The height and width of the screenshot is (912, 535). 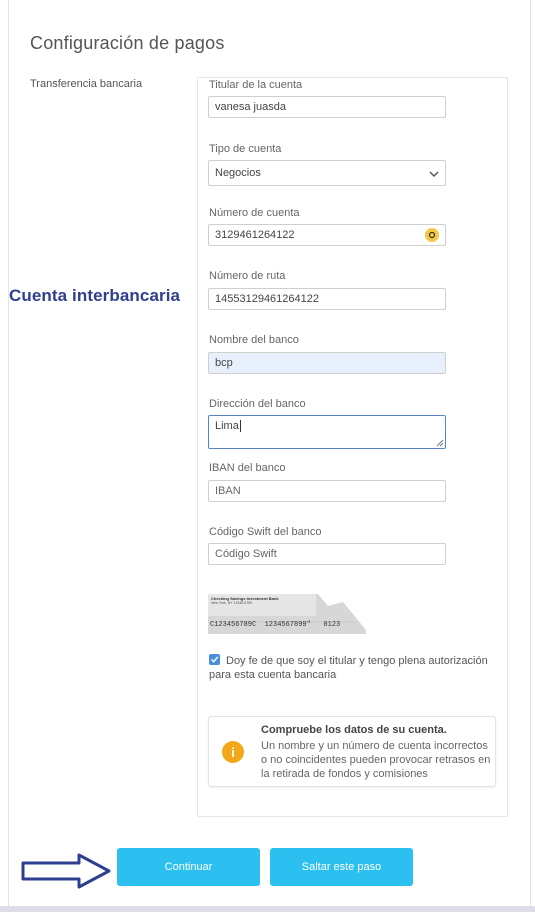 What do you see at coordinates (327, 554) in the screenshot?
I see `swift-input: Código Swift` at bounding box center [327, 554].